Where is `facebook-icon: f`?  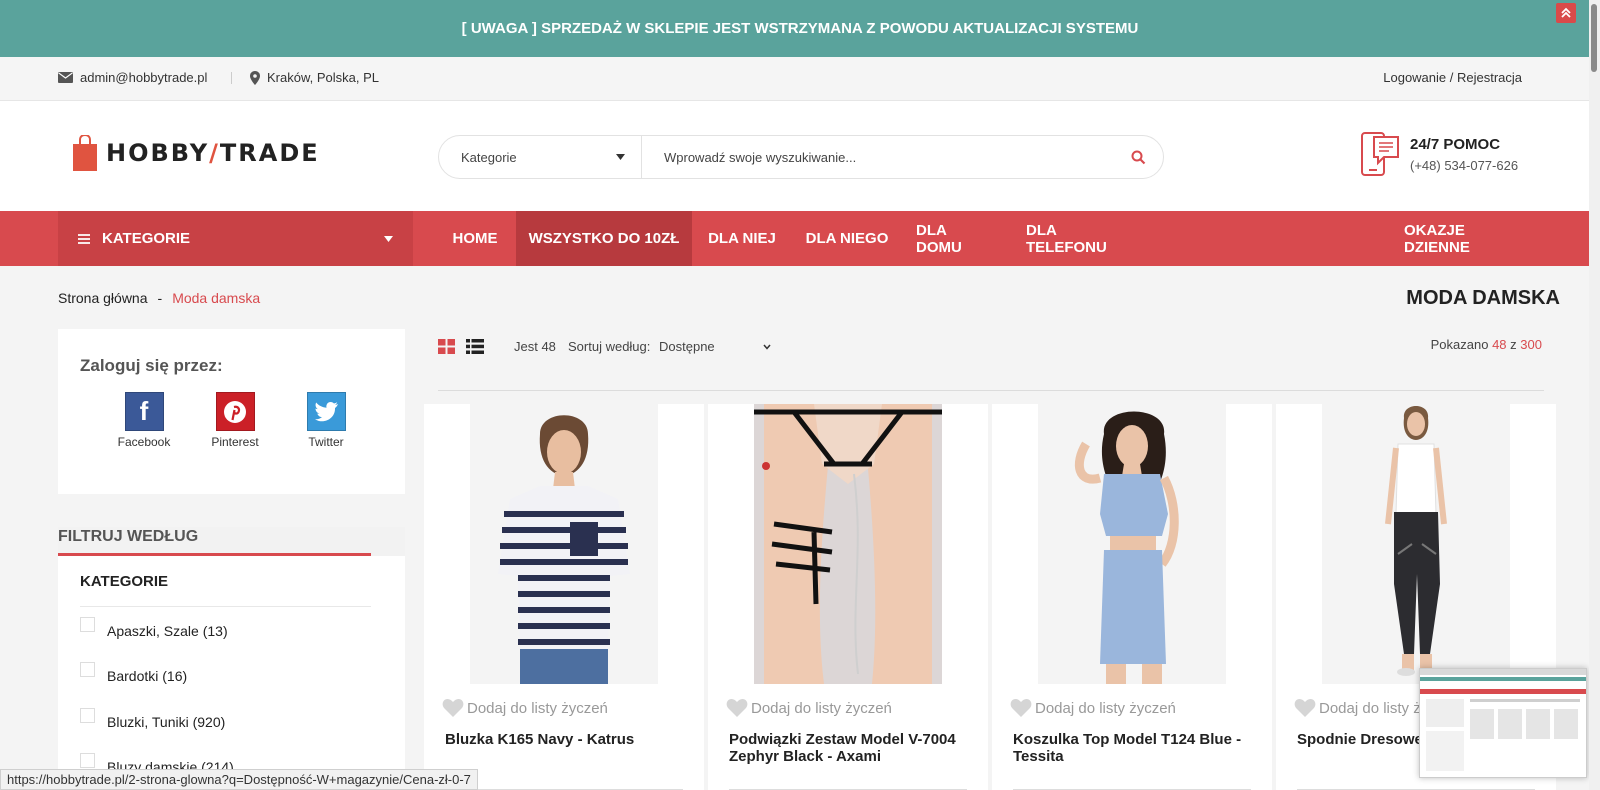 facebook-icon: f is located at coordinates (144, 411).